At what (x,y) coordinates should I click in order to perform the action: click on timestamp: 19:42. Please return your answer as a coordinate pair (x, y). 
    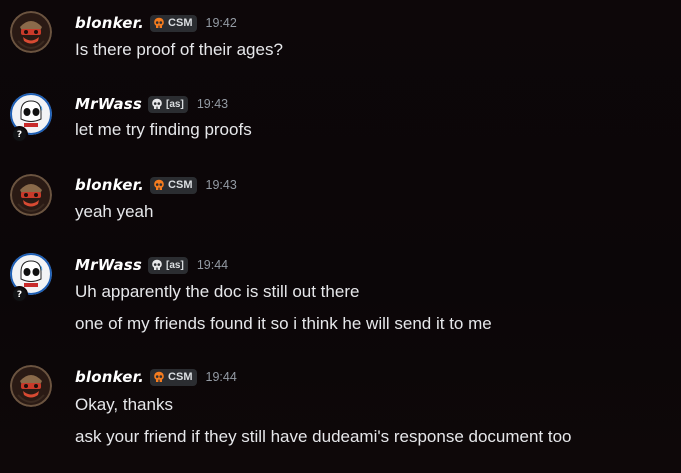
    Looking at the image, I should click on (221, 23).